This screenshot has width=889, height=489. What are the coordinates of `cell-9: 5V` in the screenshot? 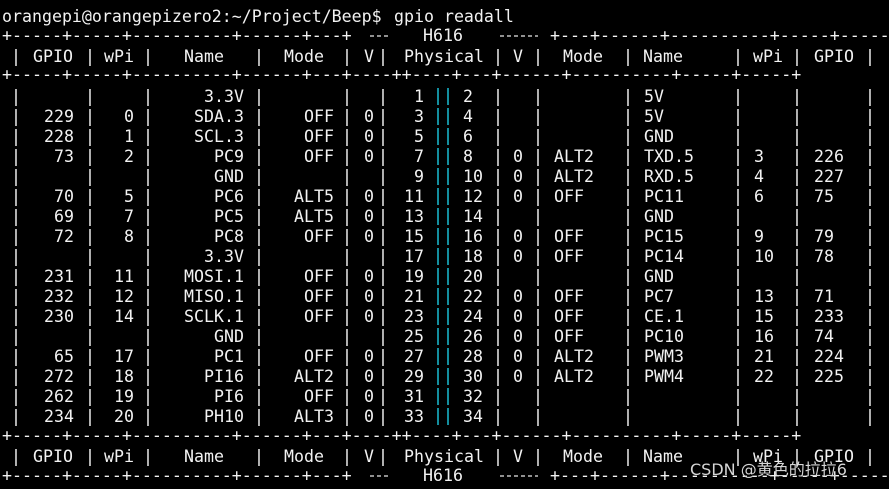 It's located at (654, 96).